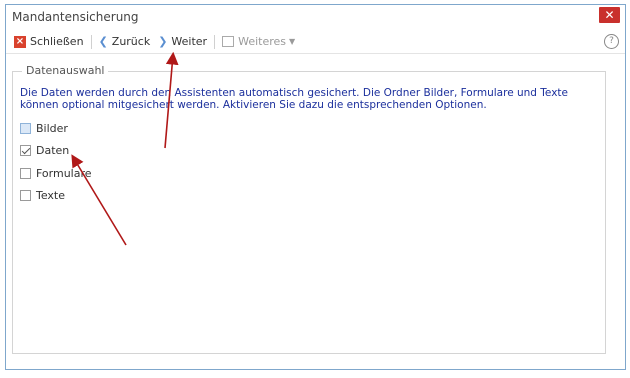 This screenshot has width=630, height=378. I want to click on option-bilder: Bilder, so click(44, 128).